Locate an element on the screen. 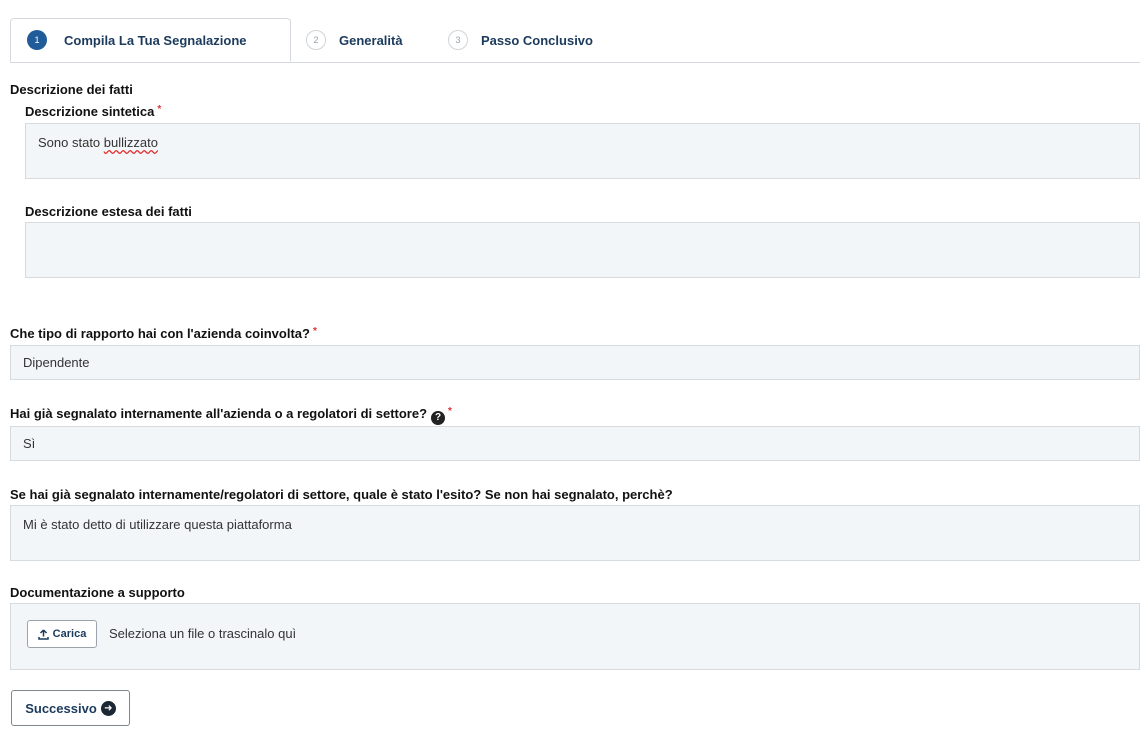  relationship-value: Dipendente is located at coordinates (56, 362).